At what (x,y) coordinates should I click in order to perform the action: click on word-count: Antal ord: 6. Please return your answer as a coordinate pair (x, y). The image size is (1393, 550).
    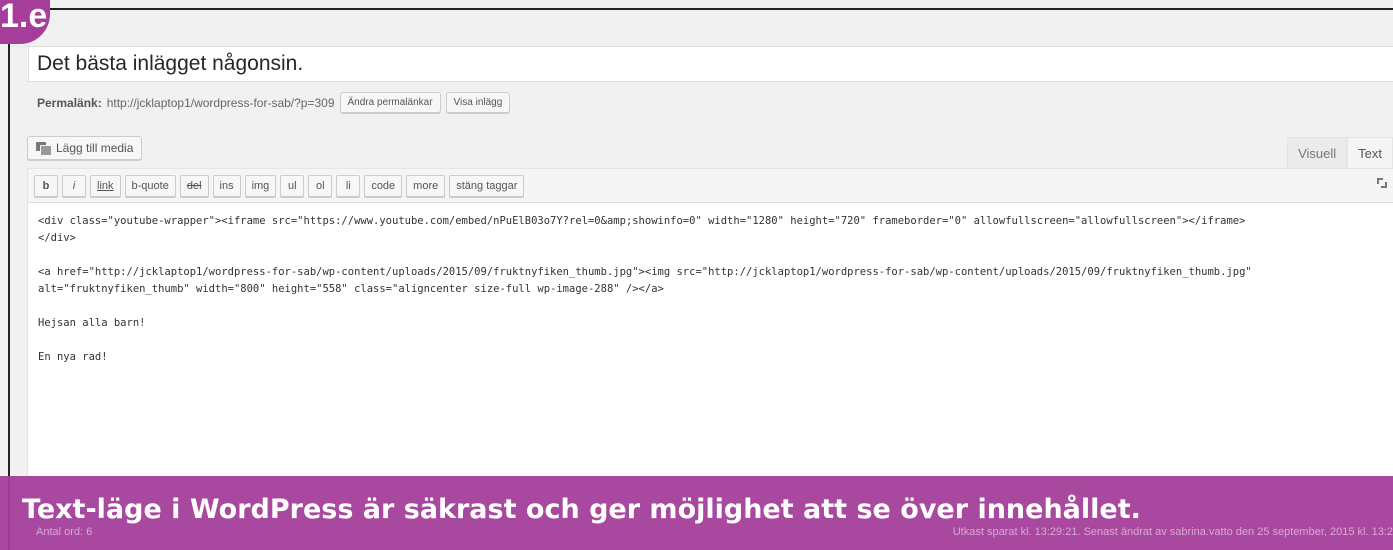
    Looking at the image, I should click on (64, 532).